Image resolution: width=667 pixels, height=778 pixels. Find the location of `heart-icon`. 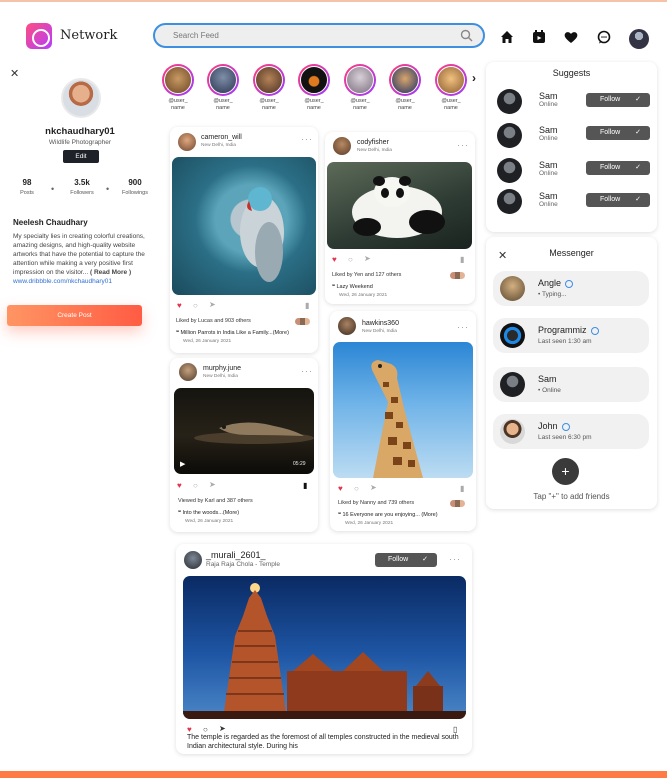

heart-icon is located at coordinates (571, 37).